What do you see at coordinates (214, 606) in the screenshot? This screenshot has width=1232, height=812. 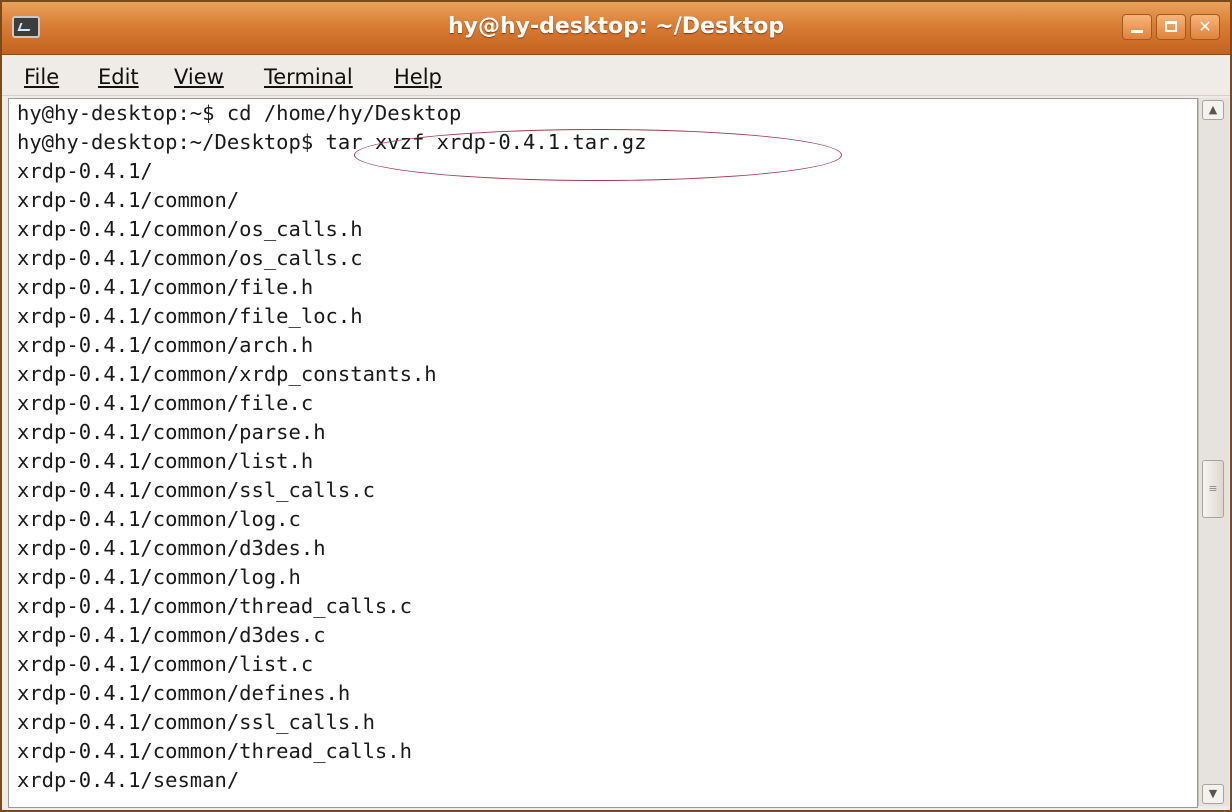 I see `terminal-line: xrdp-0.4.1/common/thread_calls.c` at bounding box center [214, 606].